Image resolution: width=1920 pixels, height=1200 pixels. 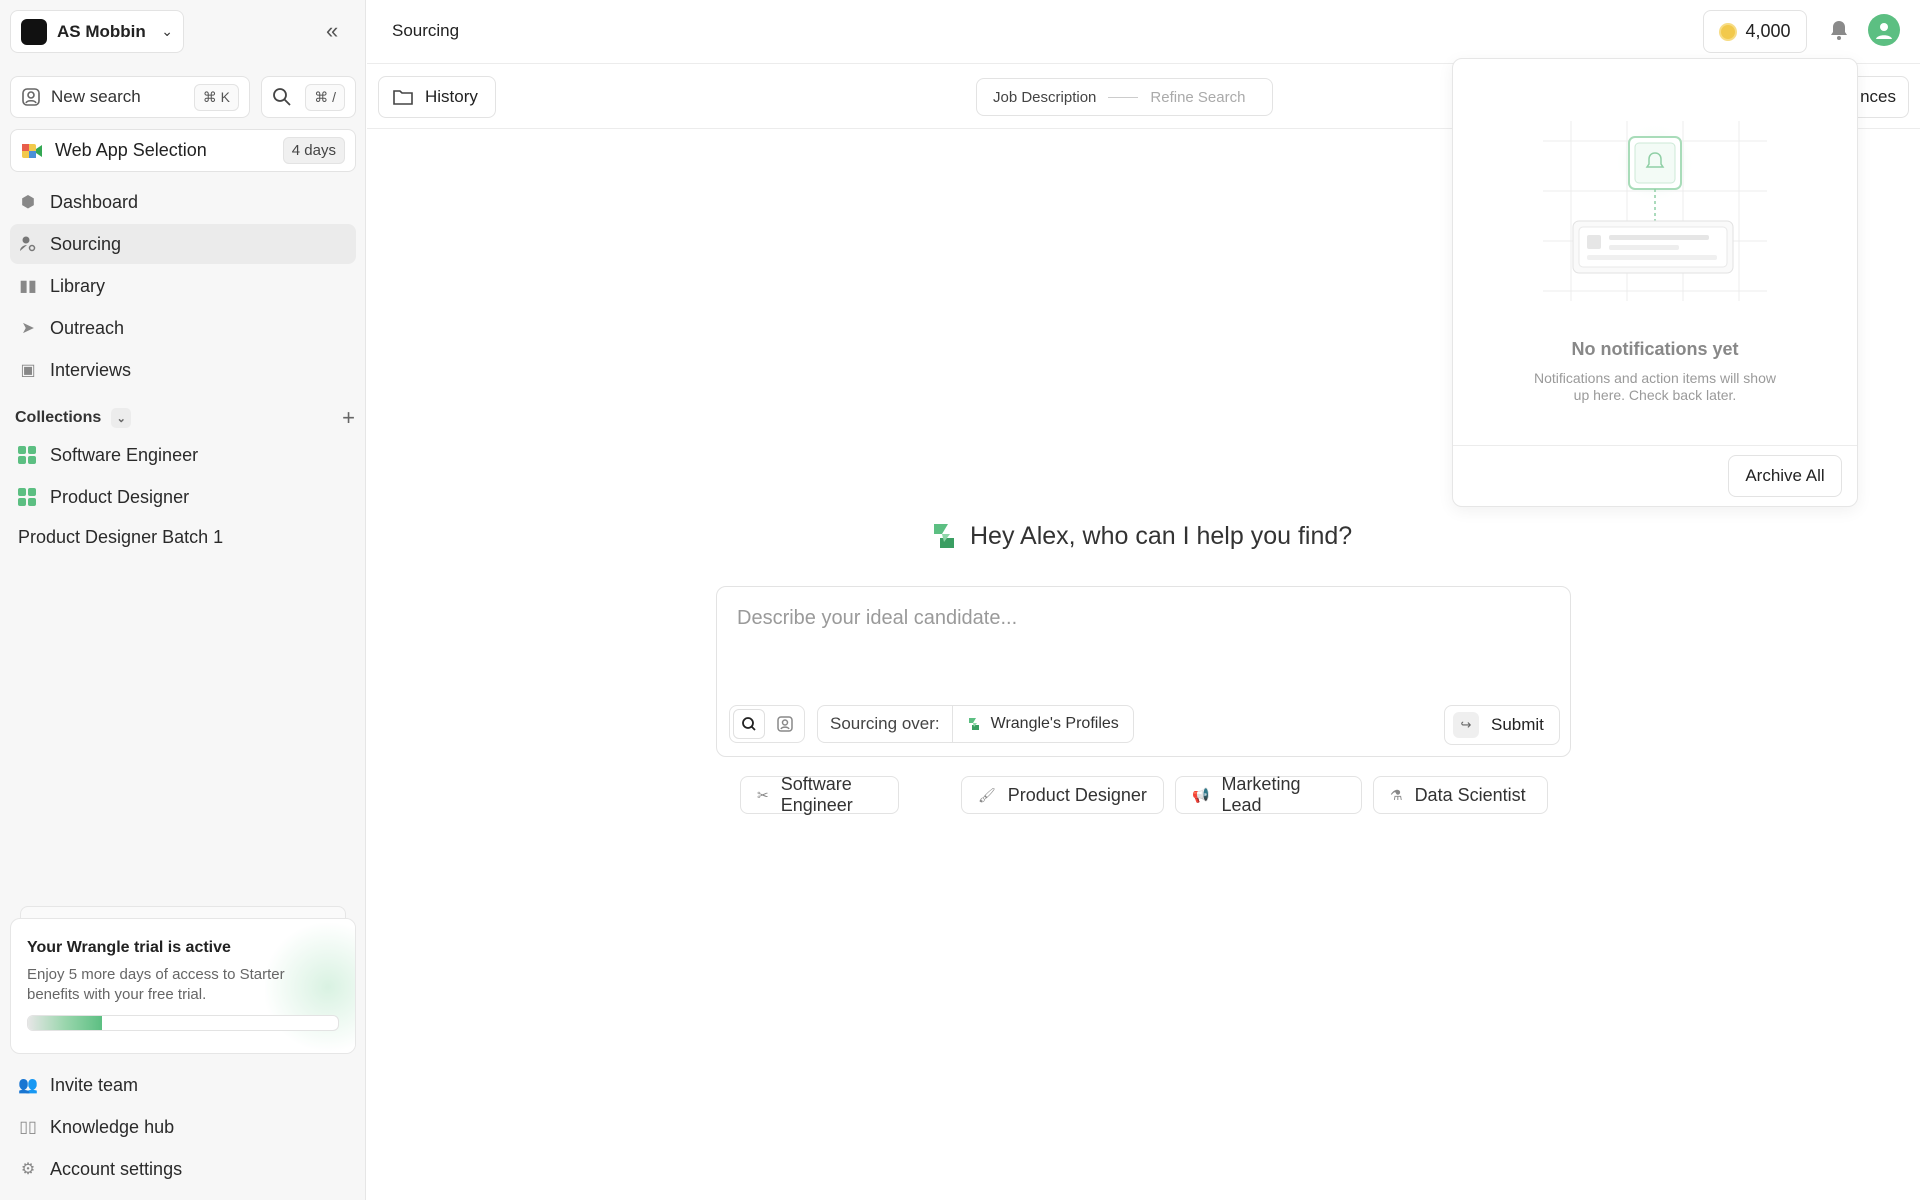 What do you see at coordinates (763, 794) in the screenshot?
I see `tools-icon: ✂` at bounding box center [763, 794].